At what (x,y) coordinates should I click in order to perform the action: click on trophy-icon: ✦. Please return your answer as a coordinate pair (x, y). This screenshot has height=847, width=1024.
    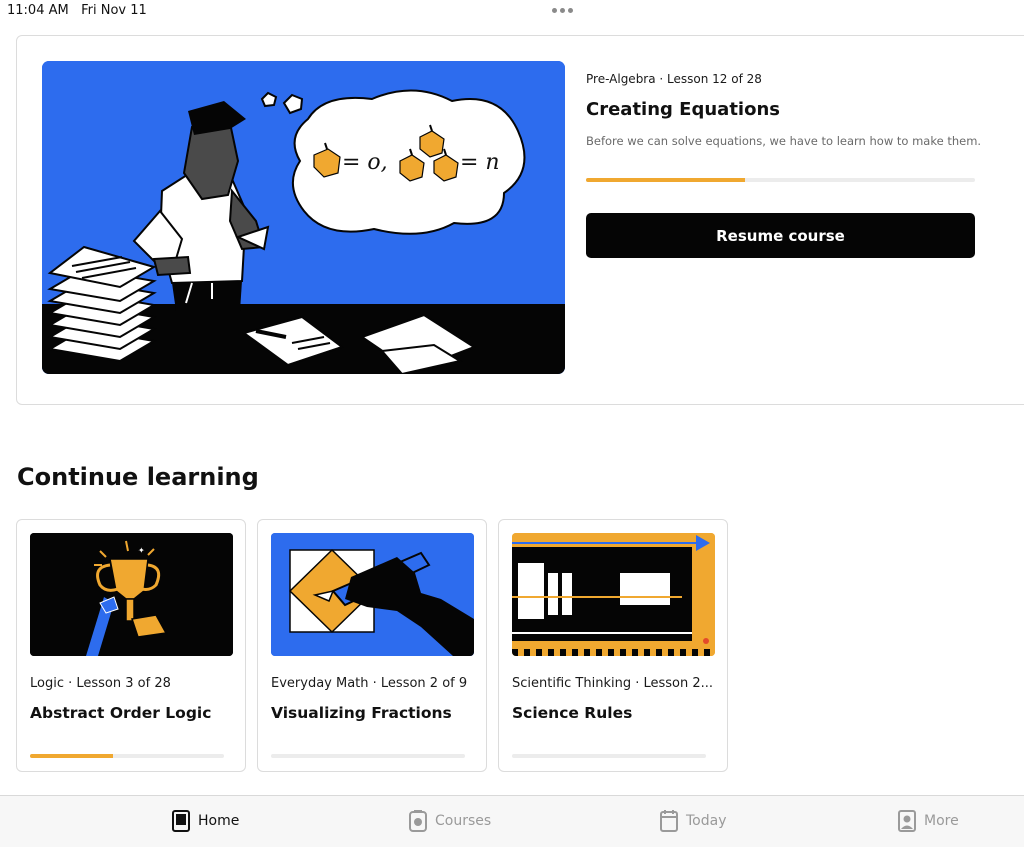
    Looking at the image, I should click on (131, 594).